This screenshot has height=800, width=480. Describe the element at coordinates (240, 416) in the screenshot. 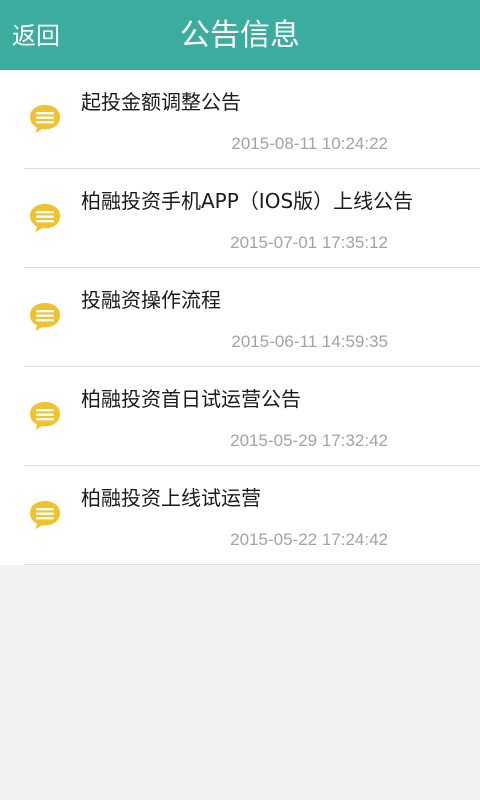

I see `list-item: 柏融投资首日试运营公告 2015-05-29 17:32:42` at that location.